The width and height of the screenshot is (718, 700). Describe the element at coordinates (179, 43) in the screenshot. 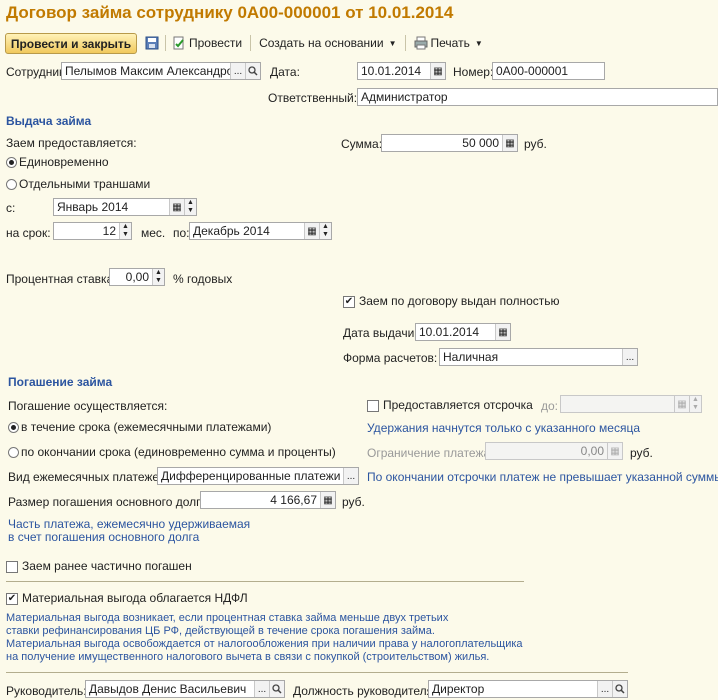

I see `post-icon` at that location.